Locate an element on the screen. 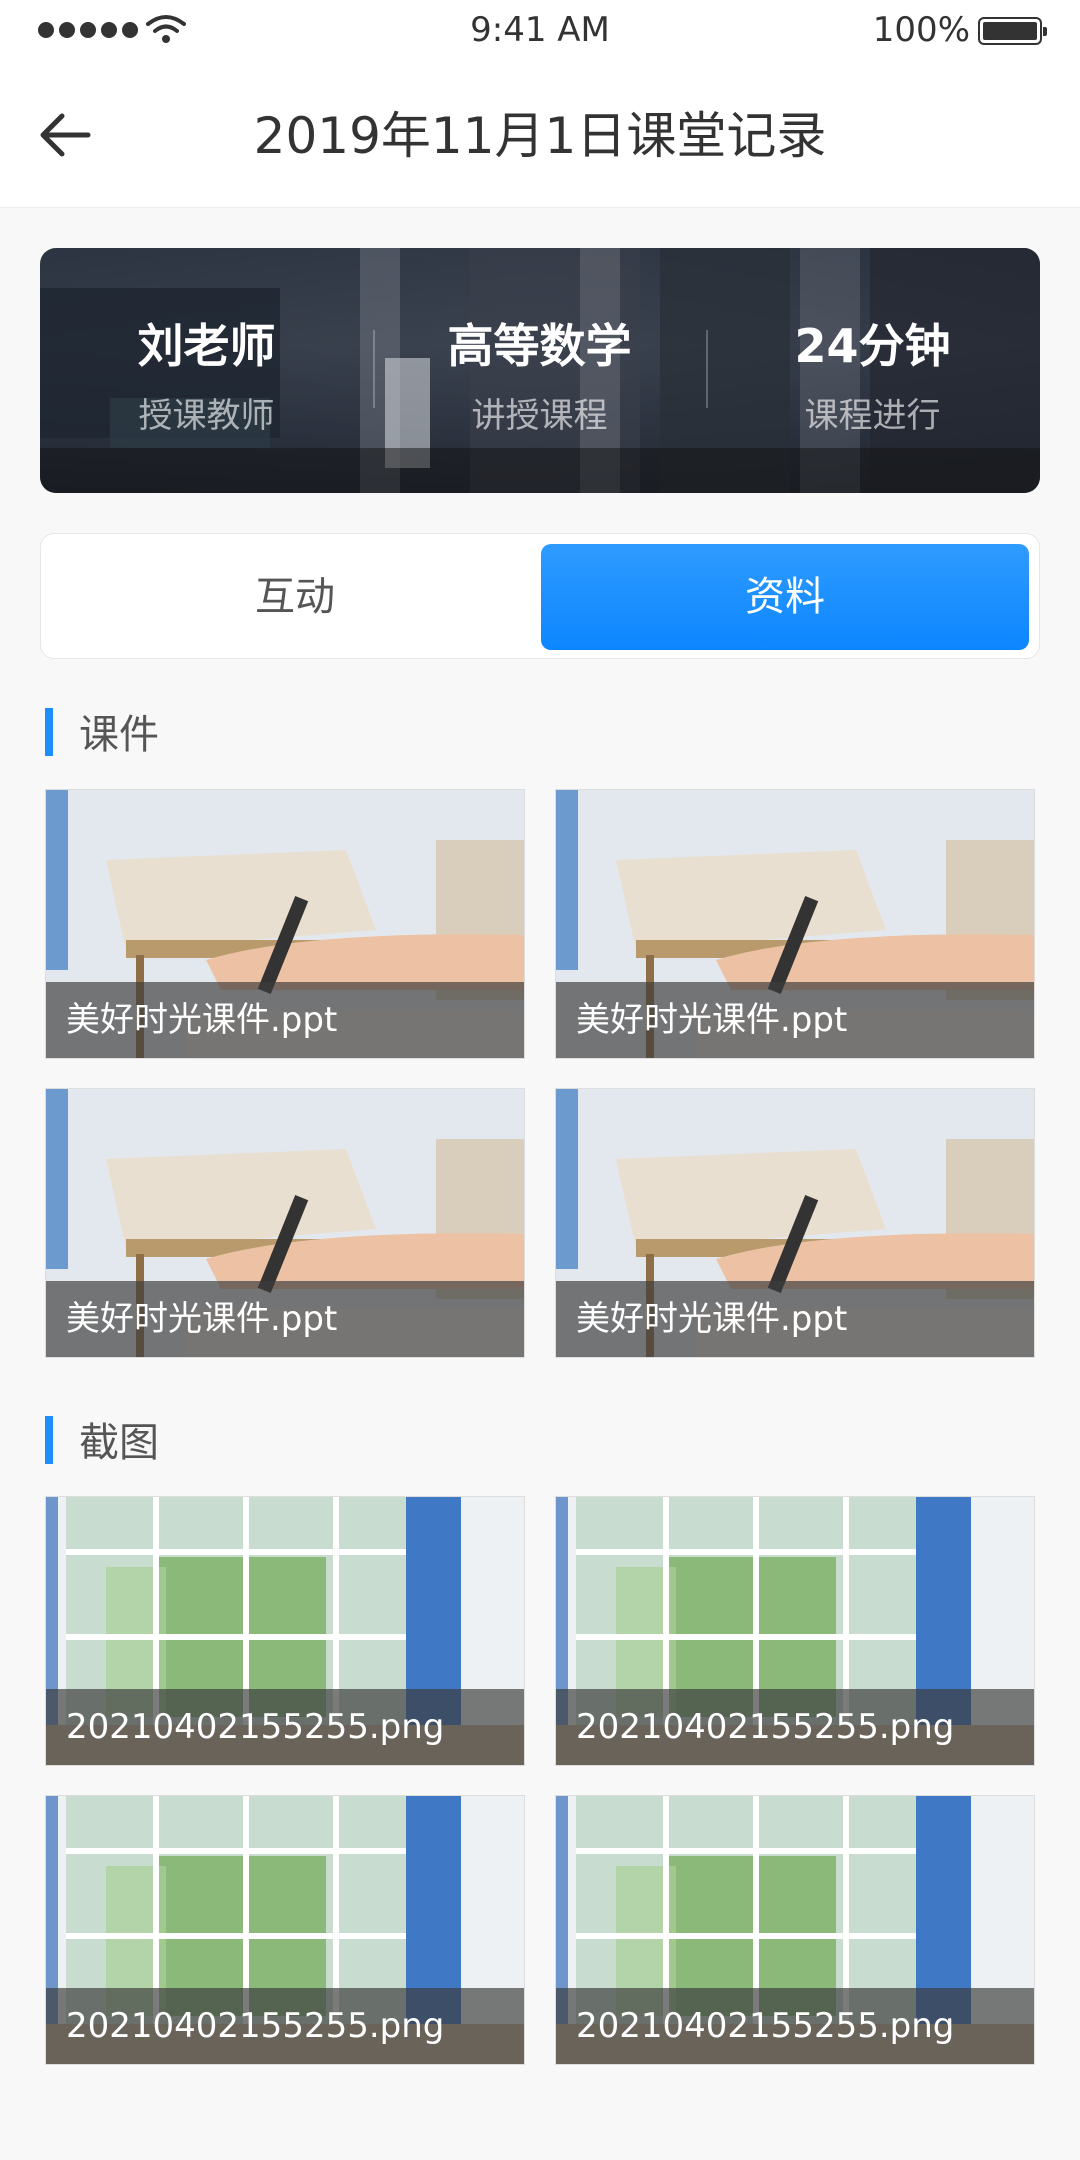 The width and height of the screenshot is (1080, 2160). course-info-banner: 刘老师 授课教师 高等数学 讲授课程 24分钟 课程进行 is located at coordinates (540, 370).